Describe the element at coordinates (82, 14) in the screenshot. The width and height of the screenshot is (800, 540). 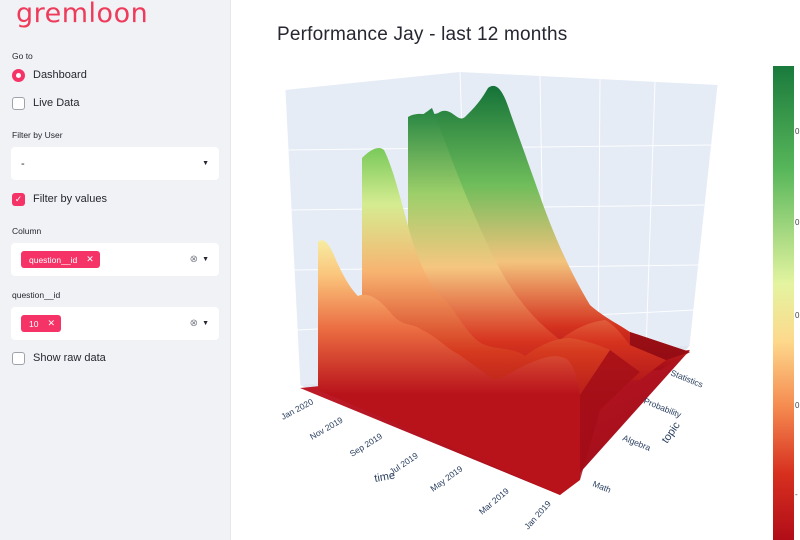
I see `app-logo: gremloon` at that location.